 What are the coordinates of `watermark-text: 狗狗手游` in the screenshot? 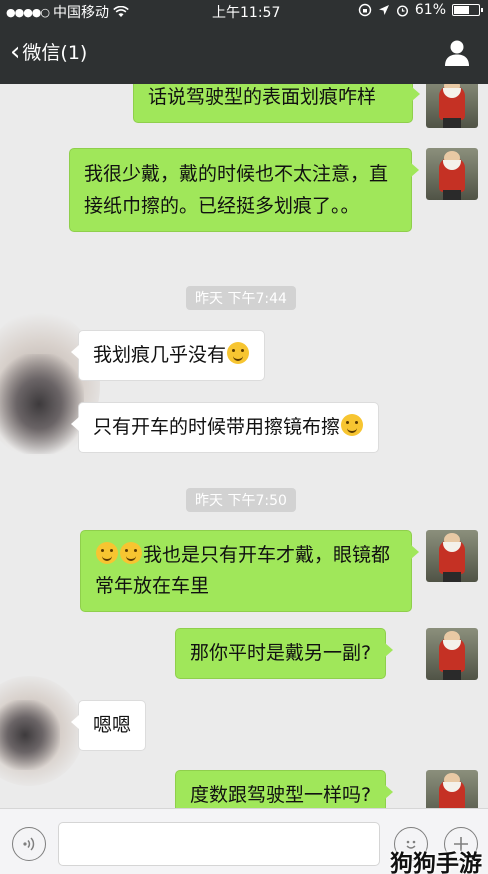 It's located at (436, 862).